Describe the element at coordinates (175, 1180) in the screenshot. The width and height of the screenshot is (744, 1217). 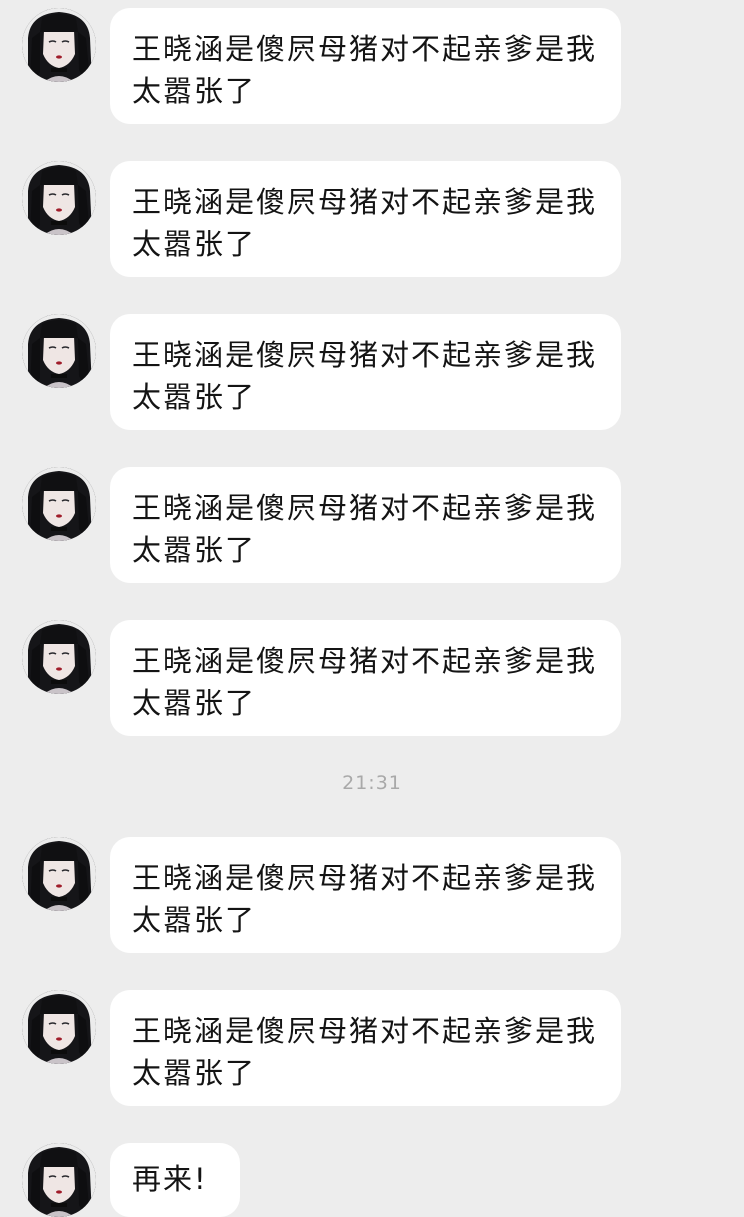
I see `message-bubble: 再来!` at that location.